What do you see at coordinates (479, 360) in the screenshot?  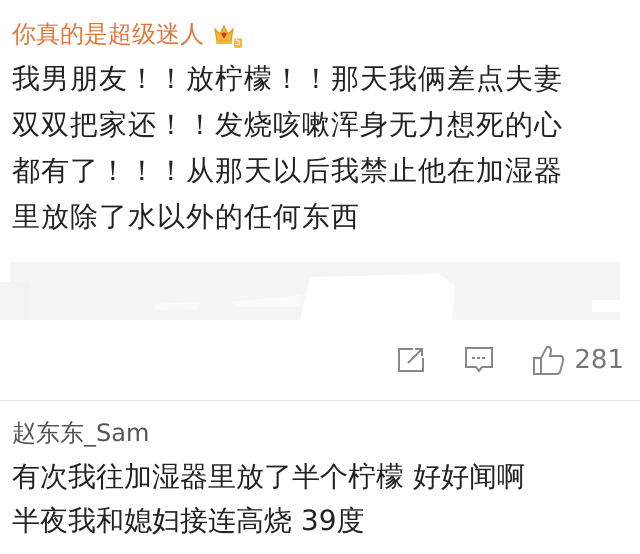 I see `comment-icon` at bounding box center [479, 360].